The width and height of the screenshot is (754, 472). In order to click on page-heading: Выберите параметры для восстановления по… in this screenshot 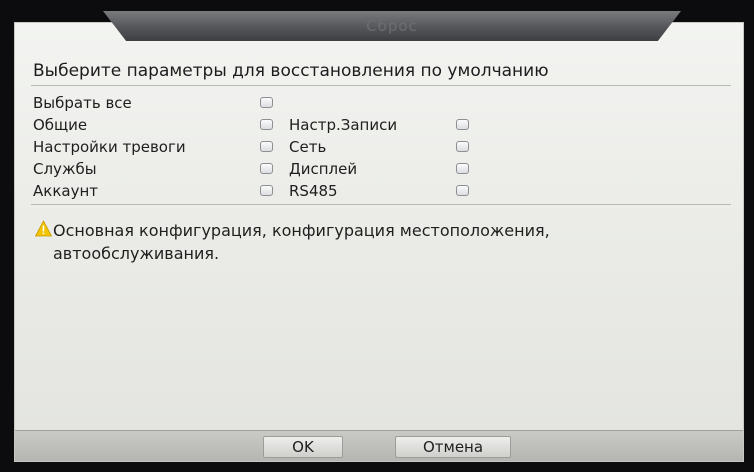, I will do `click(291, 71)`.